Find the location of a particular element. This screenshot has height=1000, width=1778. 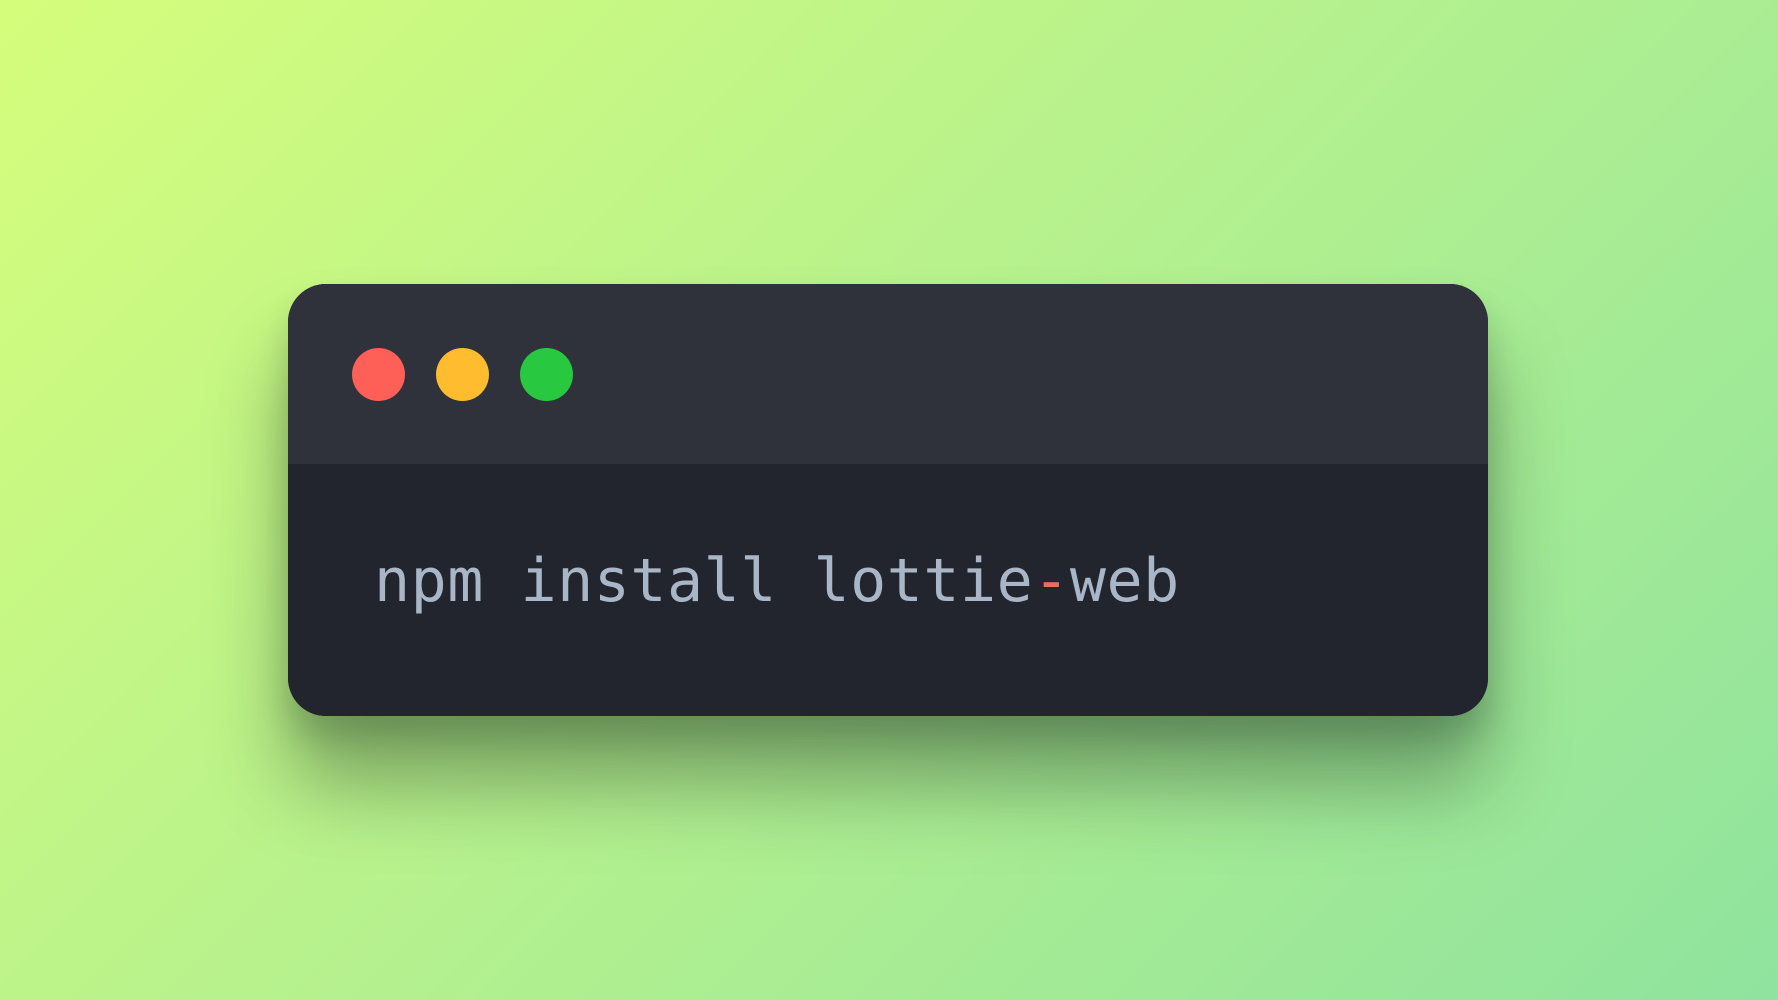

command-text-start: npm install lottie is located at coordinates (704, 581).